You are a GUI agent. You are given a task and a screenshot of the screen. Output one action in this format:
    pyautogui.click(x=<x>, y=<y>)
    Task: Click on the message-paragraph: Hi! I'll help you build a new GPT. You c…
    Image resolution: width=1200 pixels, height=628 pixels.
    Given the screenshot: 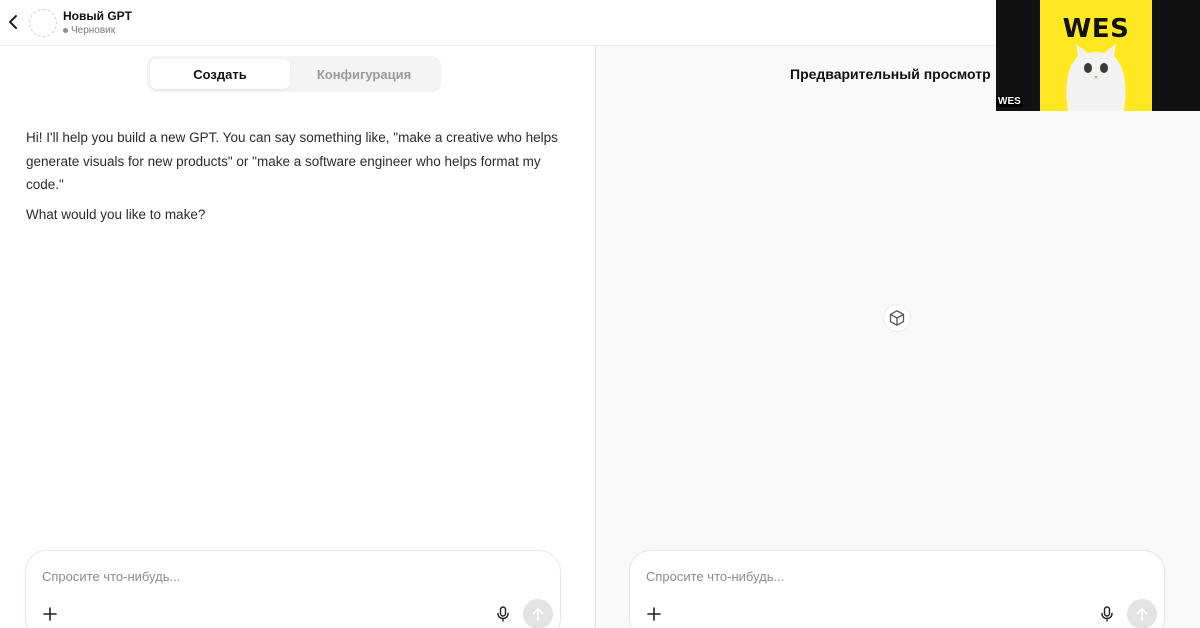 What is the action you would take?
    pyautogui.click(x=292, y=161)
    